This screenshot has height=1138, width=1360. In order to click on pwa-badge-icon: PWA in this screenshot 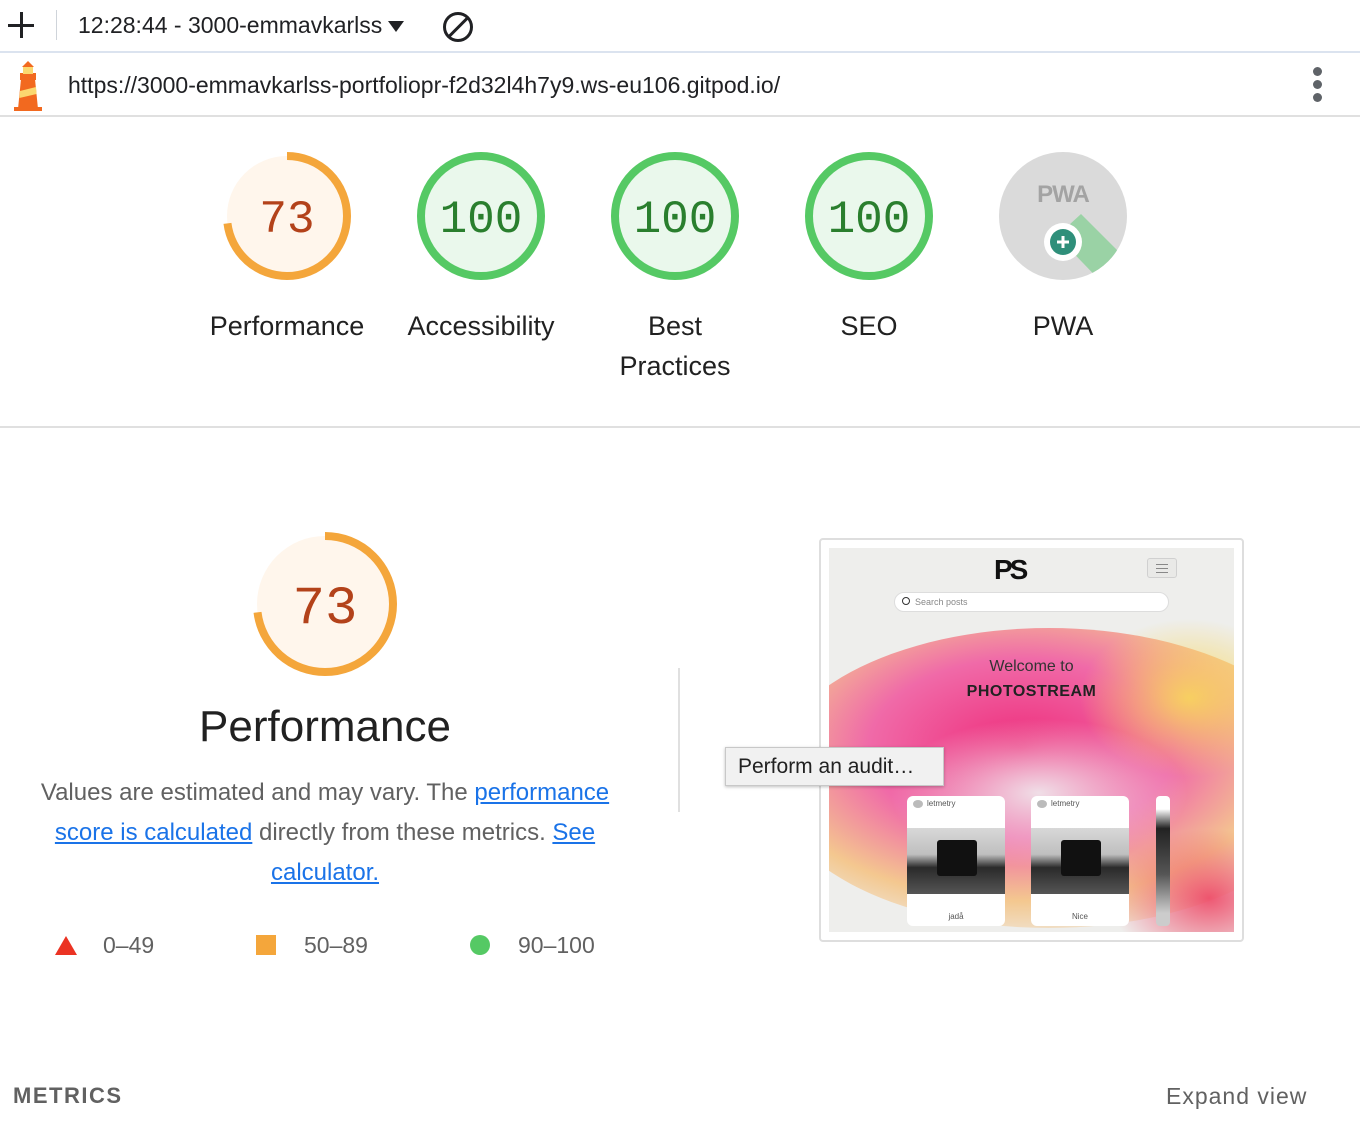, I will do `click(1063, 216)`.